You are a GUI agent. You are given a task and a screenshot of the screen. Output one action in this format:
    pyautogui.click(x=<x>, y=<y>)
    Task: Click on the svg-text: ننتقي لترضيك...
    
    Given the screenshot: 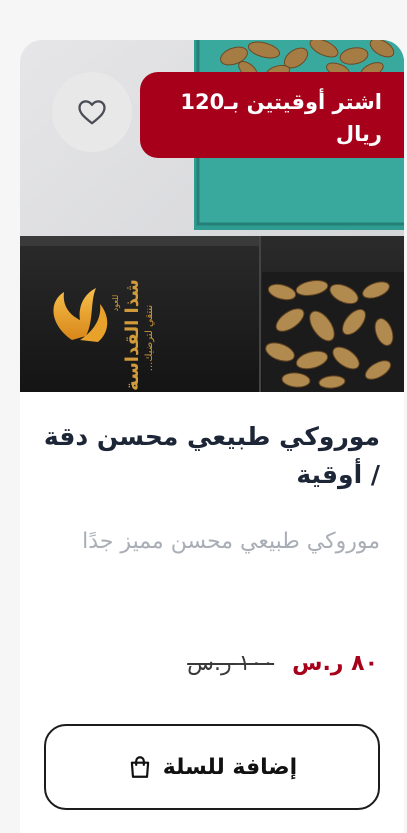 What is the action you would take?
    pyautogui.click(x=149, y=338)
    